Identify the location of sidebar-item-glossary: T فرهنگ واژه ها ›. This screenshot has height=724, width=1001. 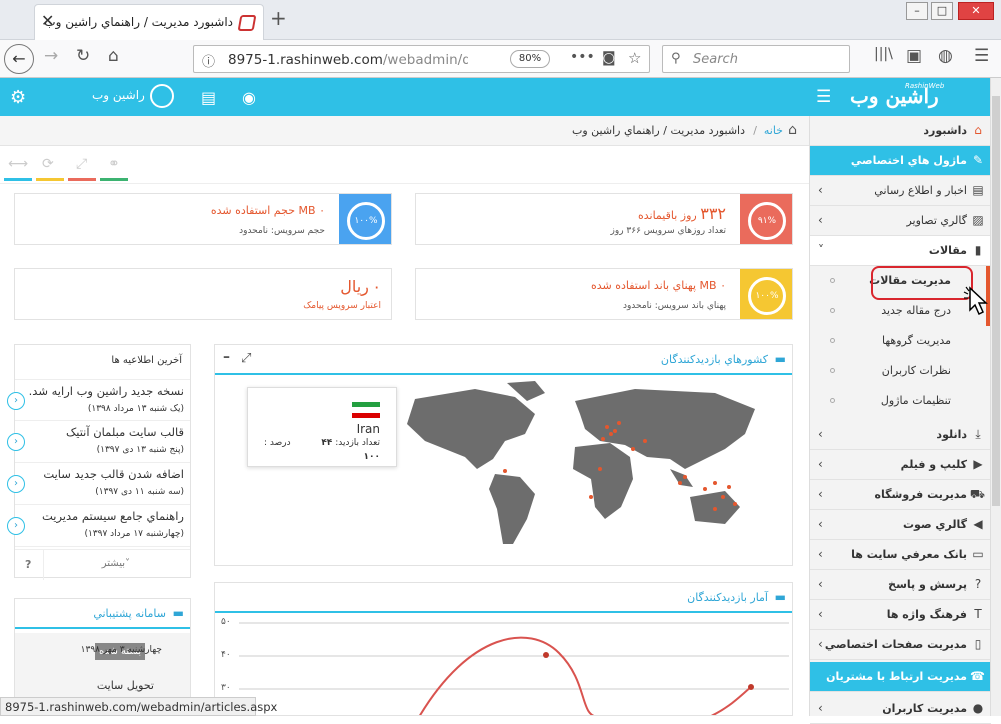
(900, 615).